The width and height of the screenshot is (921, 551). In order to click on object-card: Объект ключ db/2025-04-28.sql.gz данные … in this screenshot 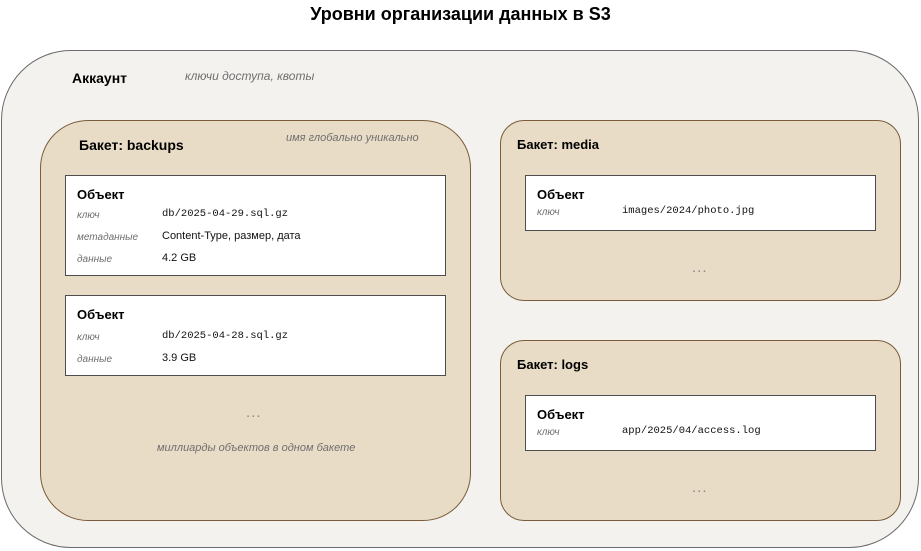, I will do `click(255, 335)`.